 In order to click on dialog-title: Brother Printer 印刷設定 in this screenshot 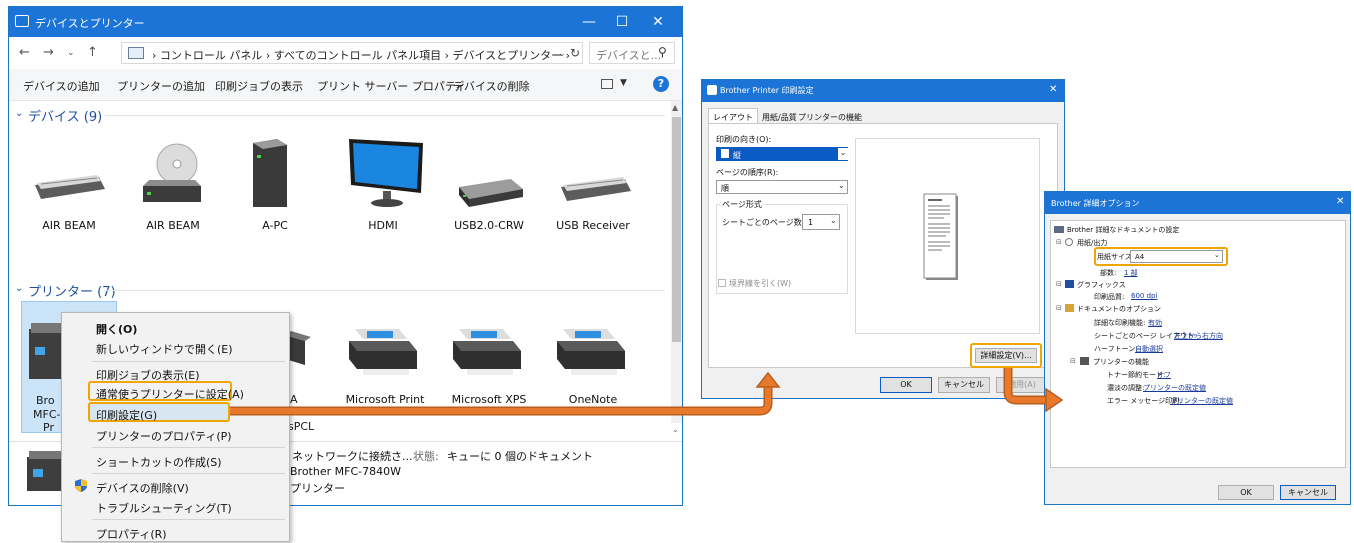, I will do `click(767, 90)`.